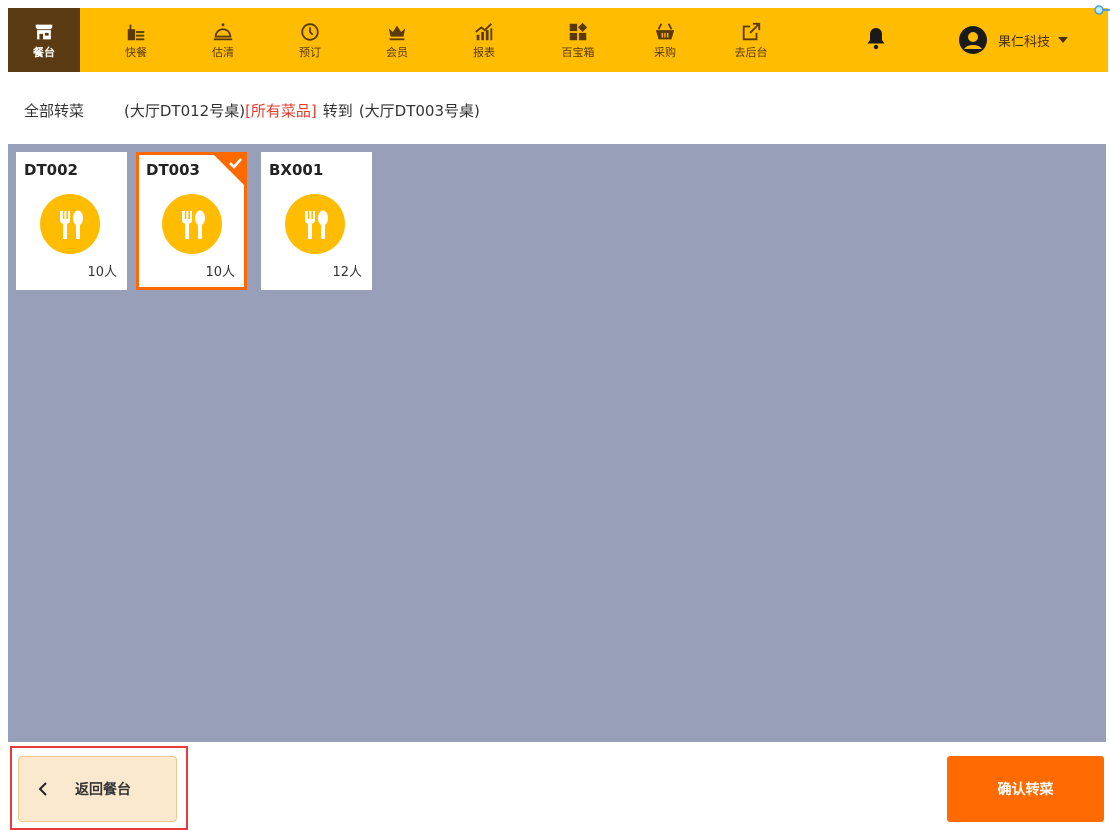  I want to click on transfer-mode-label: 全部转菜, so click(54, 110).